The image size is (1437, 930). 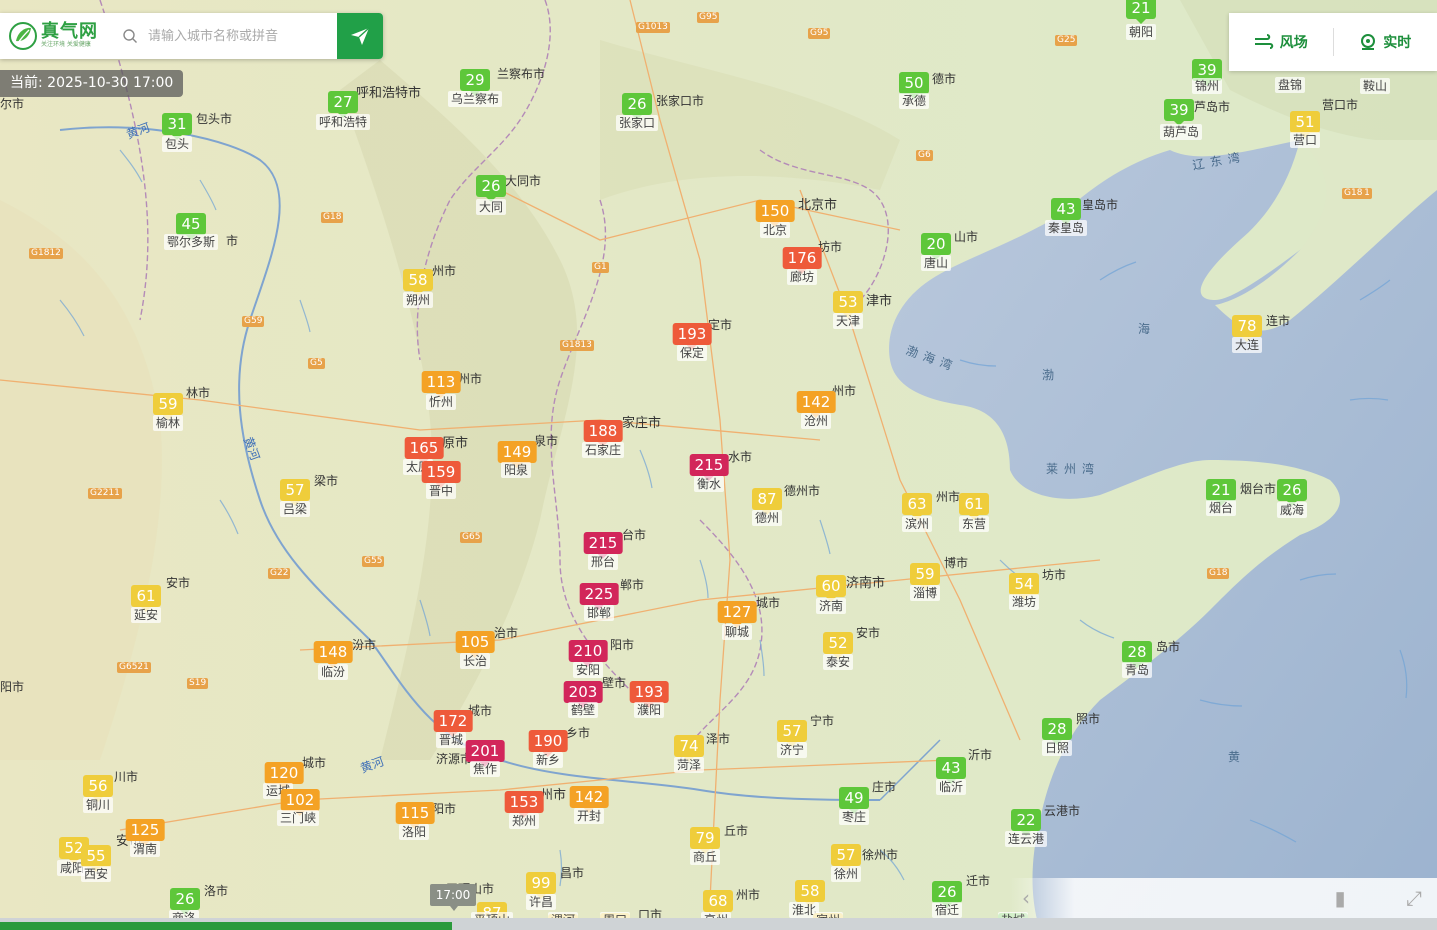 What do you see at coordinates (485, 769) in the screenshot?
I see `city-name-label: 焦作` at bounding box center [485, 769].